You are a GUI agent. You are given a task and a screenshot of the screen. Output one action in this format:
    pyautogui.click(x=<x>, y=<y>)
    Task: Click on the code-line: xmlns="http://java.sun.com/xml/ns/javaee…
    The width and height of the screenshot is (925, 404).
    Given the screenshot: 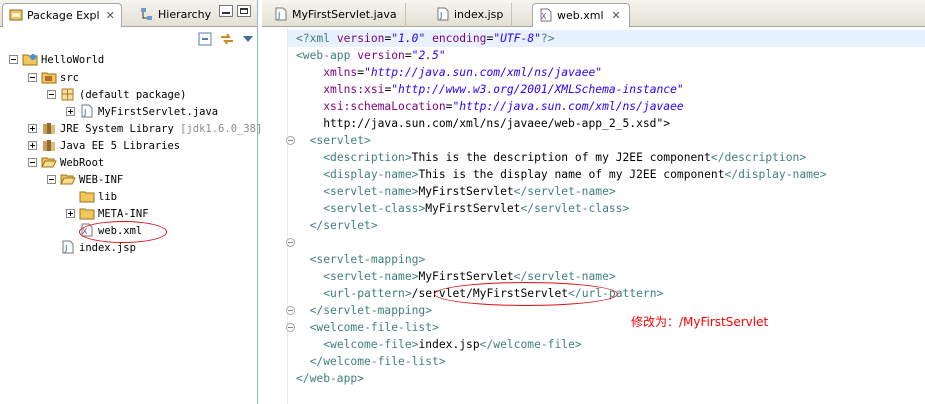 What is the action you would take?
    pyautogui.click(x=449, y=72)
    